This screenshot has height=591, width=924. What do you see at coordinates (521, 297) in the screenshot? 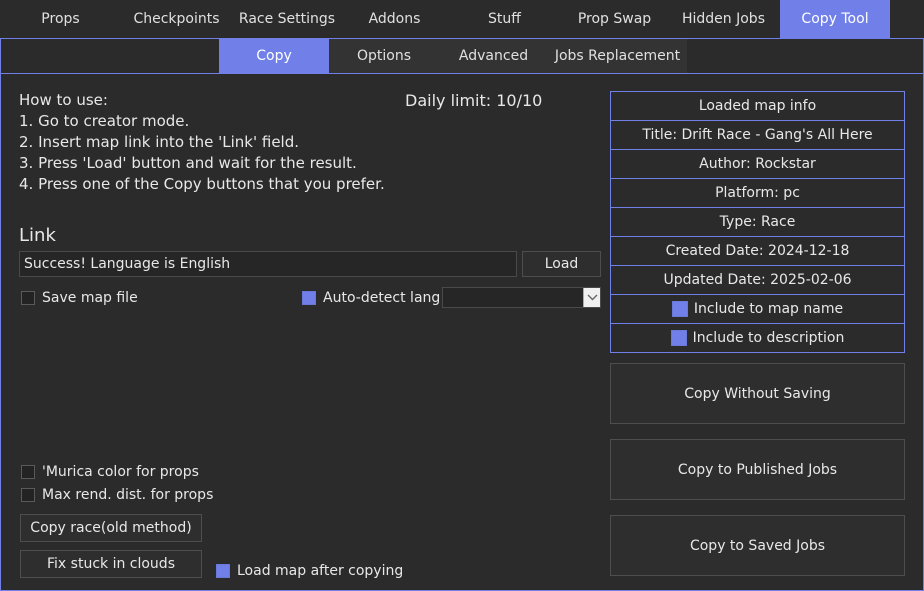
I see `language-select` at bounding box center [521, 297].